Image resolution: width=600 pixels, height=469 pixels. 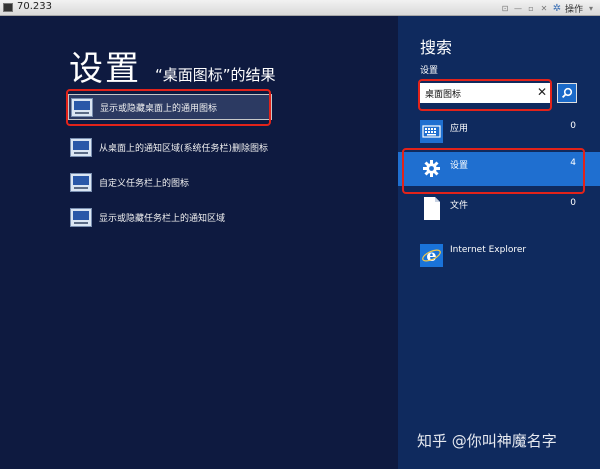 I want to click on apps-icon, so click(x=431, y=131).